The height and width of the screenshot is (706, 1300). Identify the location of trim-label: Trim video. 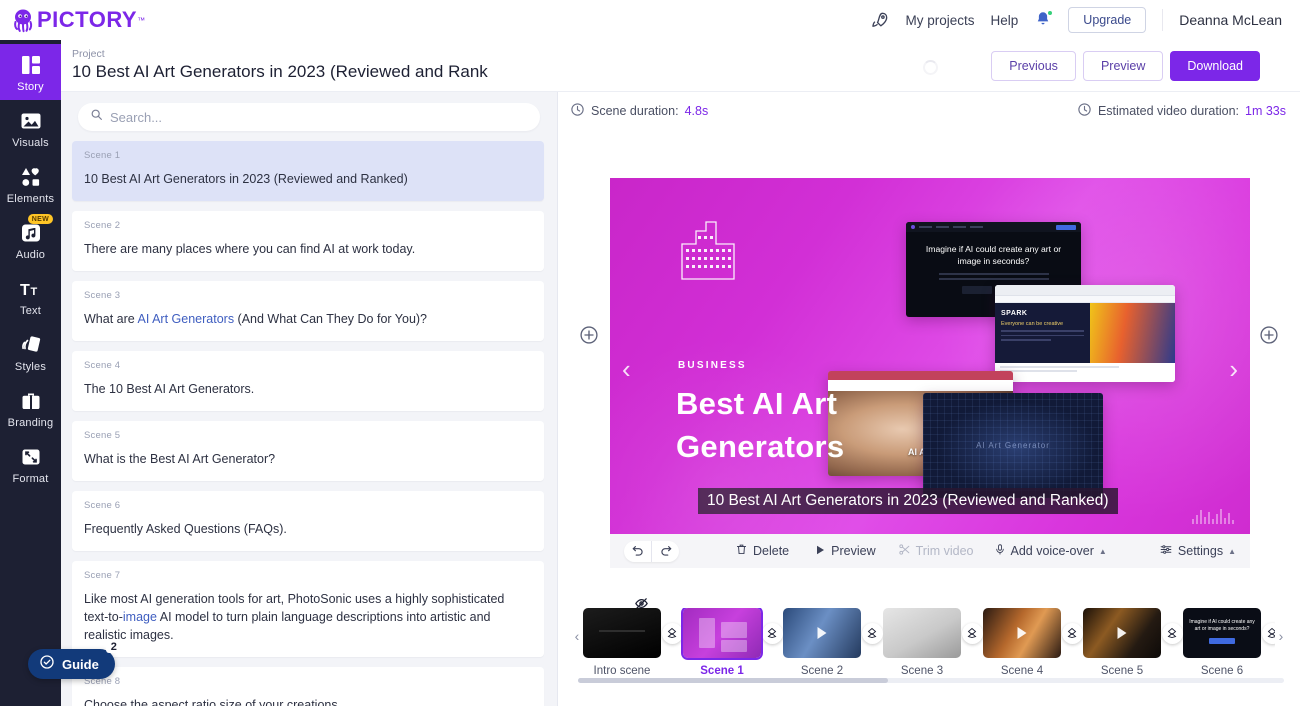
(944, 551).